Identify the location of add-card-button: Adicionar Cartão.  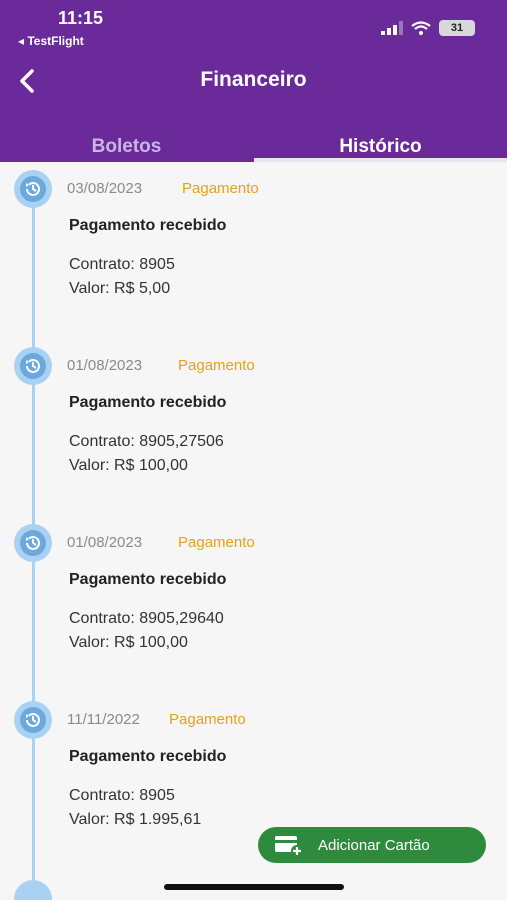
(372, 845).